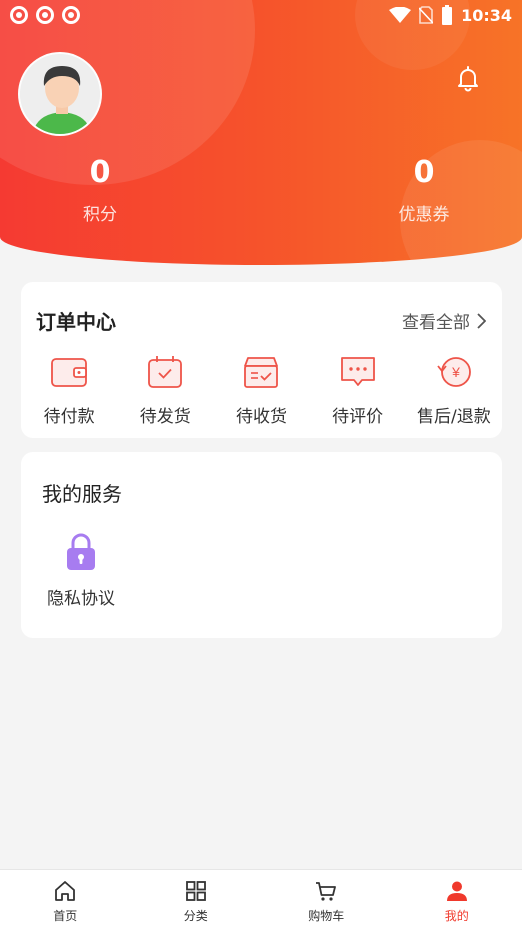  Describe the element at coordinates (481, 320) in the screenshot. I see `chevron-right-icon` at that location.